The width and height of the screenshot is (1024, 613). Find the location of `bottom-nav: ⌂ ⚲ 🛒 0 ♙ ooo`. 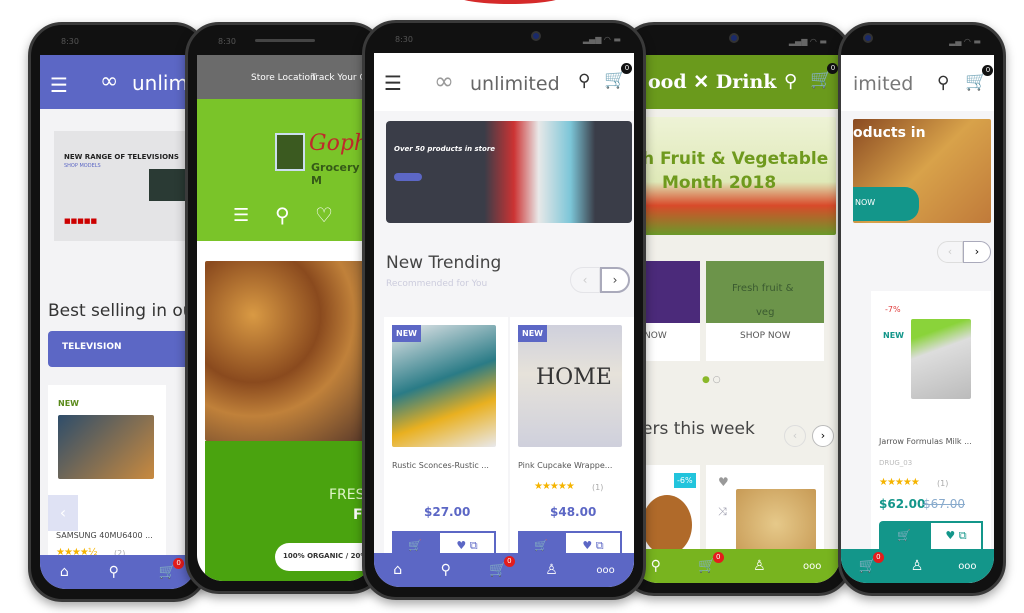

bottom-nav: ⌂ ⚲ 🛒 0 ♙ ooo is located at coordinates (504, 570).